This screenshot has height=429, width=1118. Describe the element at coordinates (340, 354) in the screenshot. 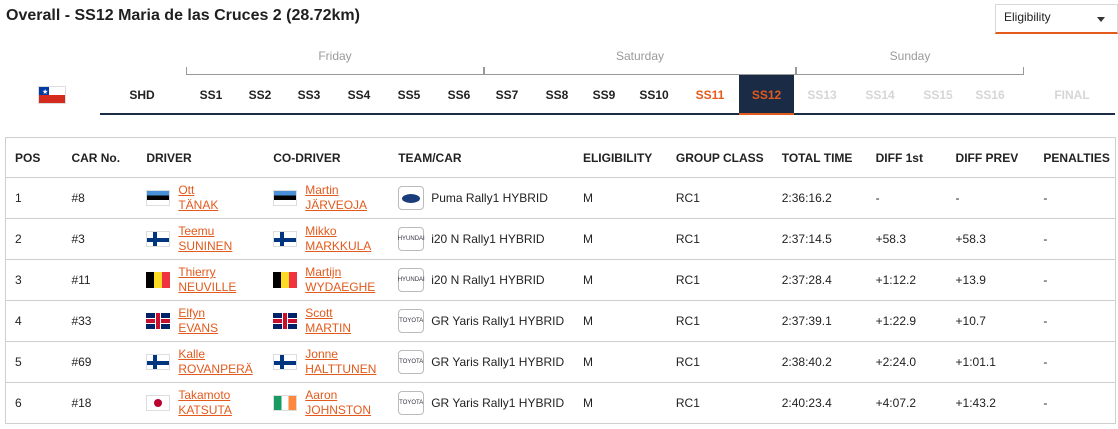

I see `codriver-first-name-link: Jonne` at that location.